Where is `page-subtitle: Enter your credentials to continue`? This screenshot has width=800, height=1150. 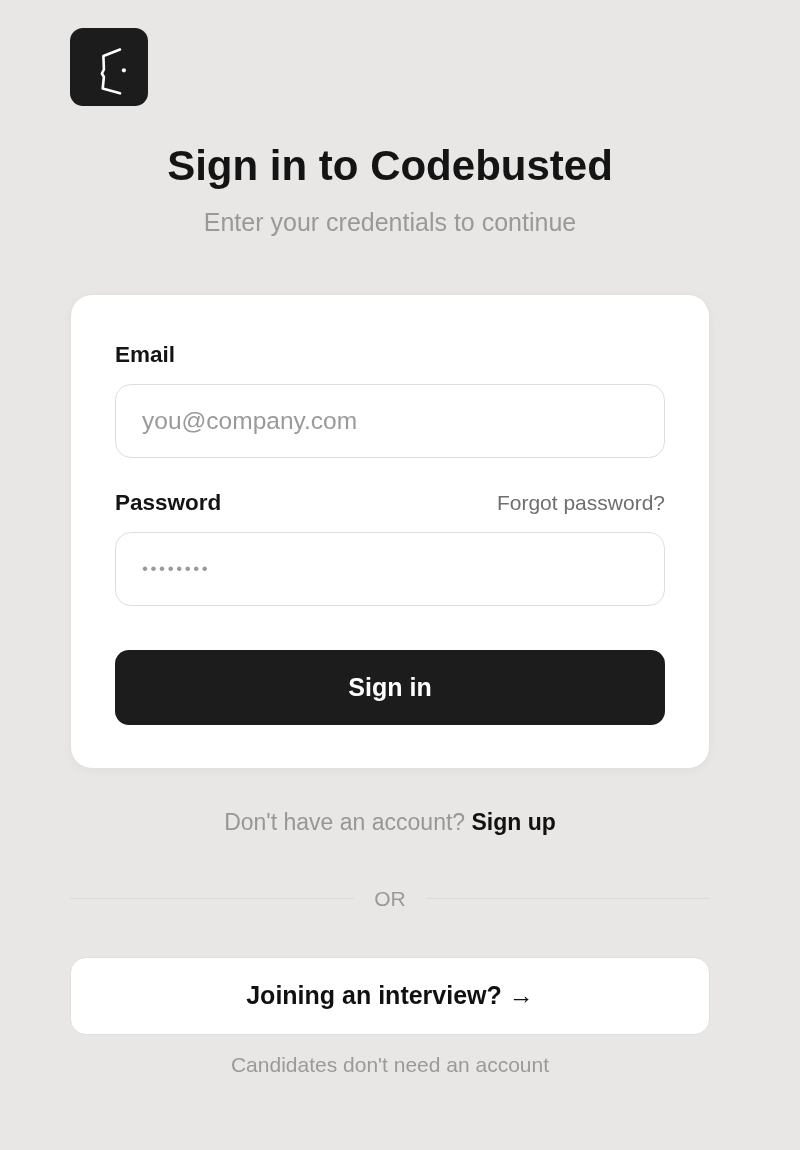
page-subtitle: Enter your credentials to continue is located at coordinates (390, 222).